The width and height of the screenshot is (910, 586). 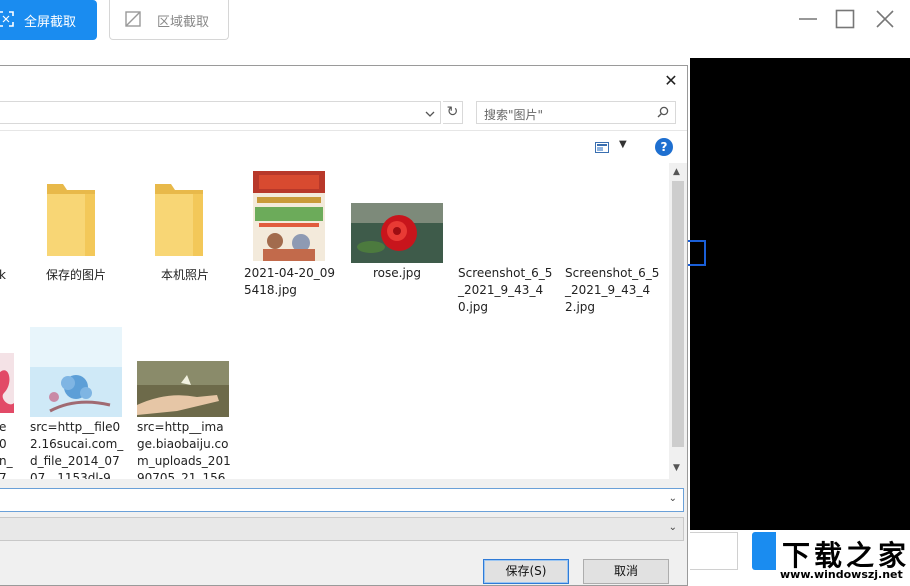 What do you see at coordinates (7, 383) in the screenshot?
I see `partial-thumbnail` at bounding box center [7, 383].